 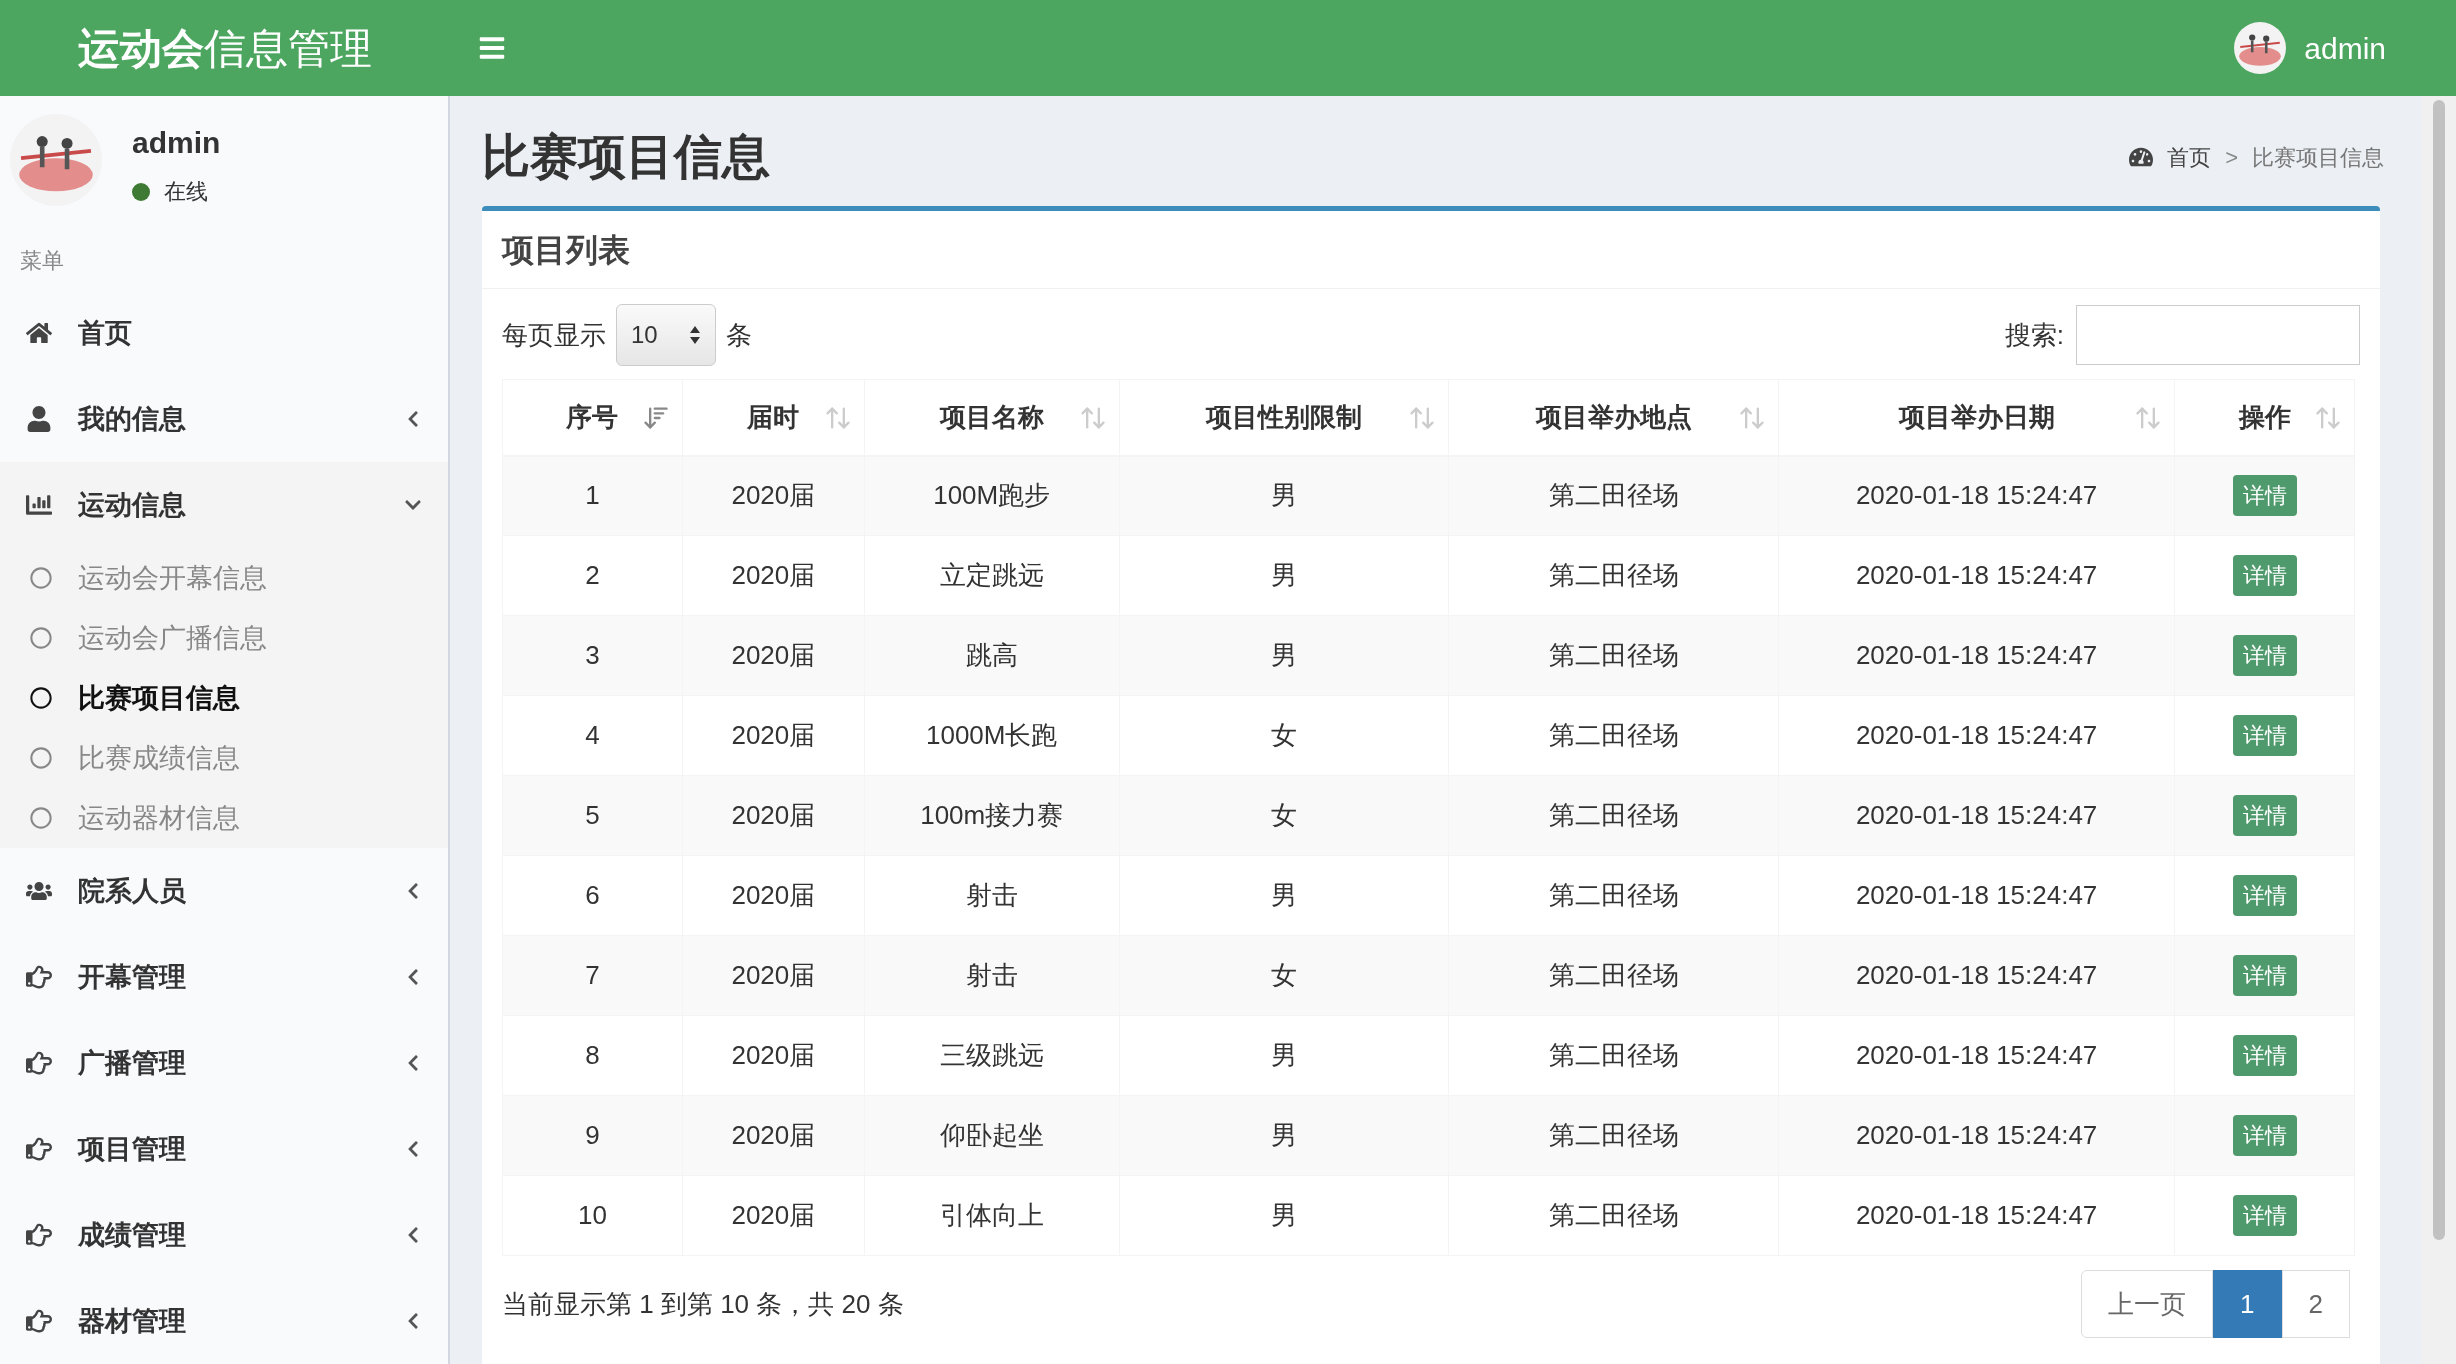 What do you see at coordinates (992, 815) in the screenshot?
I see `table-cell: 100m接力赛` at bounding box center [992, 815].